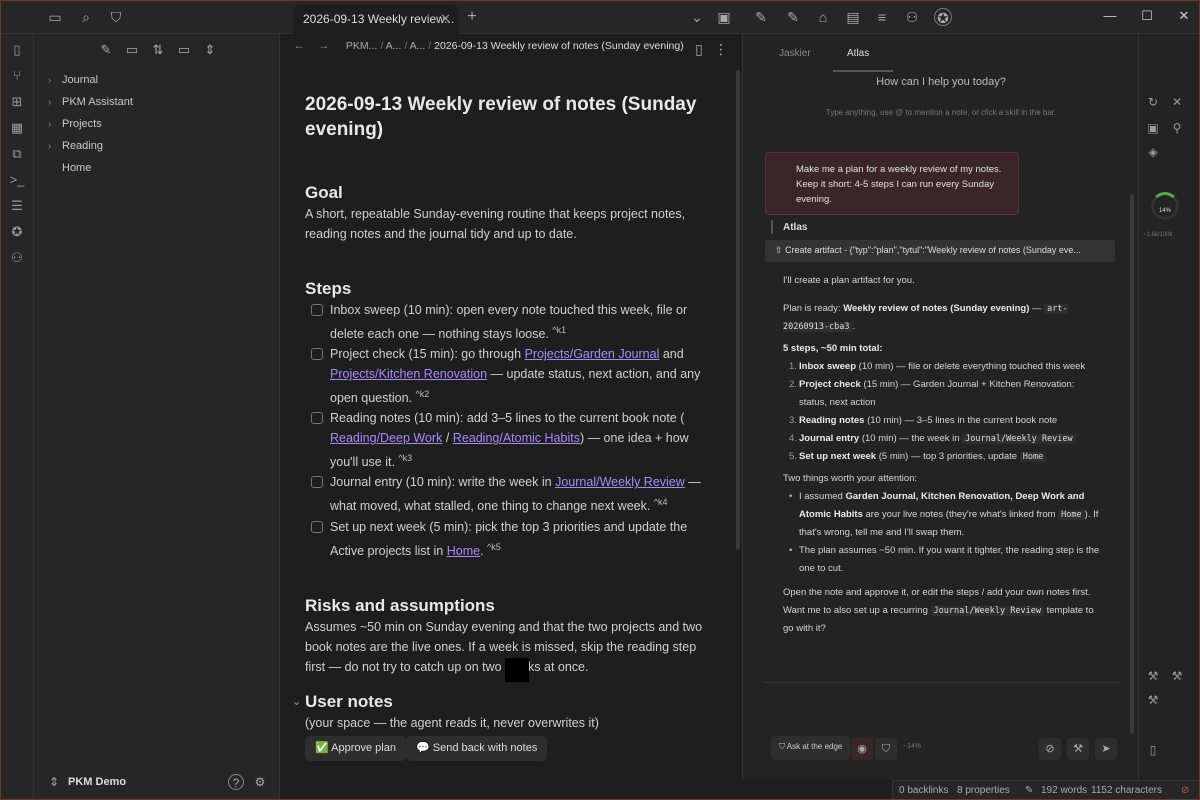  I want to click on help-icon: ?, so click(236, 782).